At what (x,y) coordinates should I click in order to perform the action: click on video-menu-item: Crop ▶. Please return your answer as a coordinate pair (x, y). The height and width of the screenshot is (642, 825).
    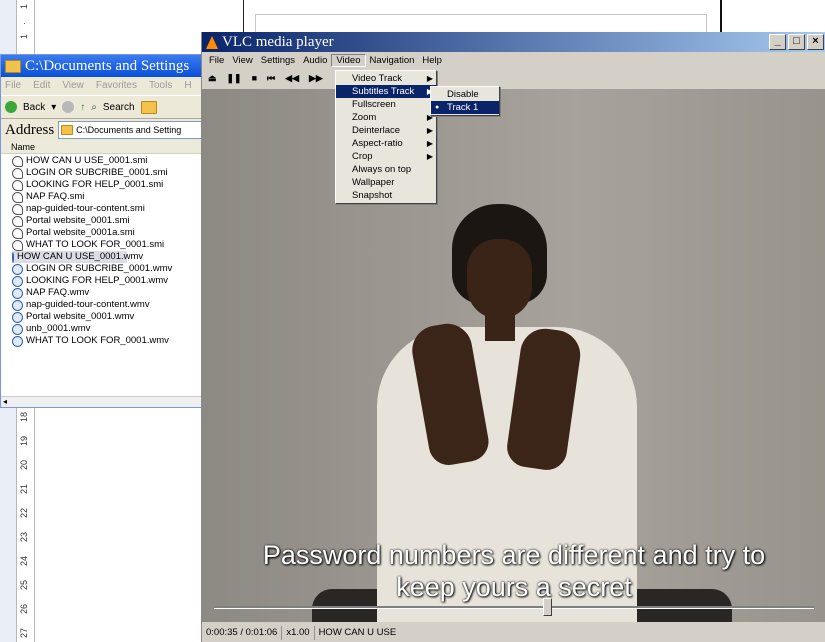
    Looking at the image, I should click on (386, 156).